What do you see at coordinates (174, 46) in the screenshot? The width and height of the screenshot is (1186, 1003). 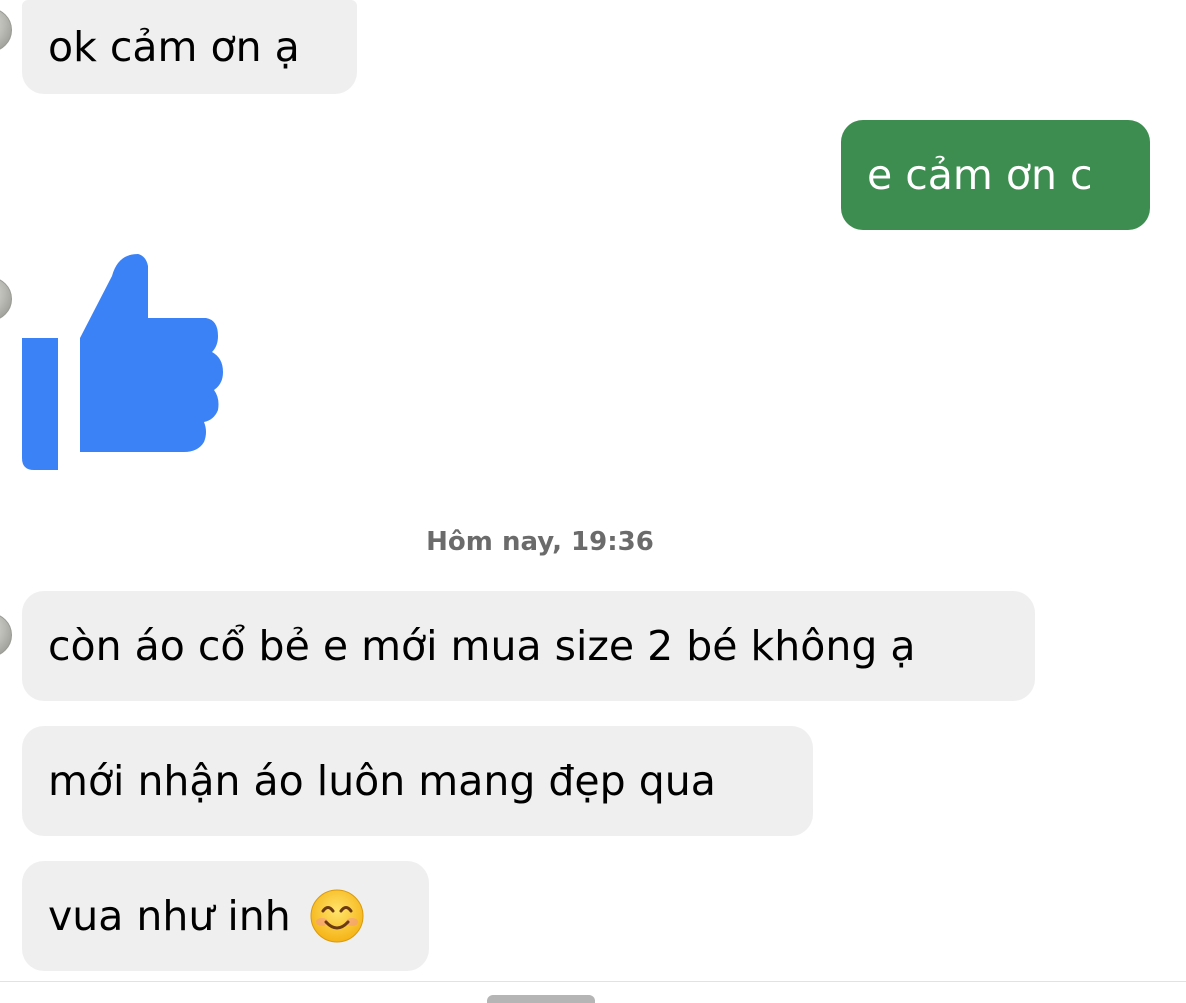 I see `message-text: ok cảm ơn ạ` at bounding box center [174, 46].